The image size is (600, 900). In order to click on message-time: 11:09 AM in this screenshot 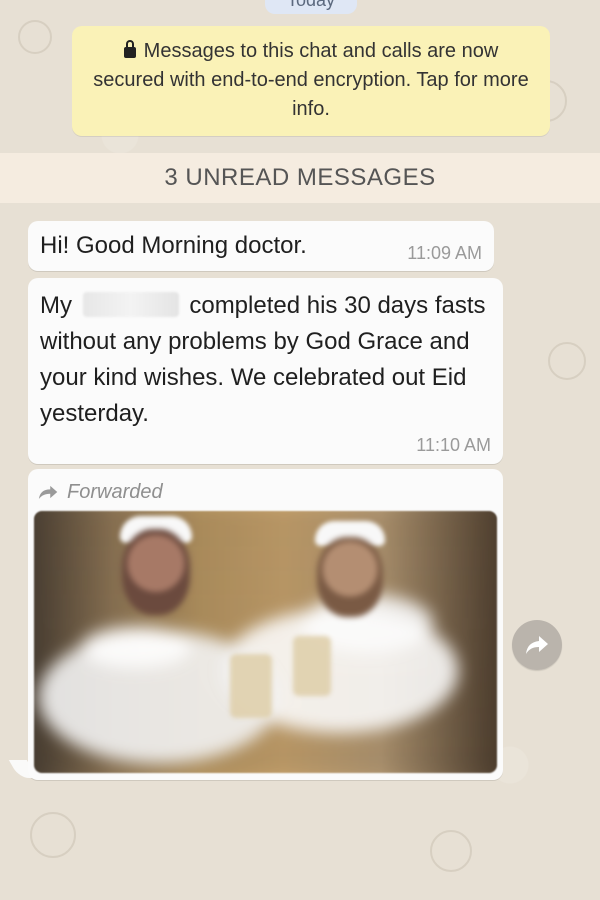, I will do `click(444, 253)`.